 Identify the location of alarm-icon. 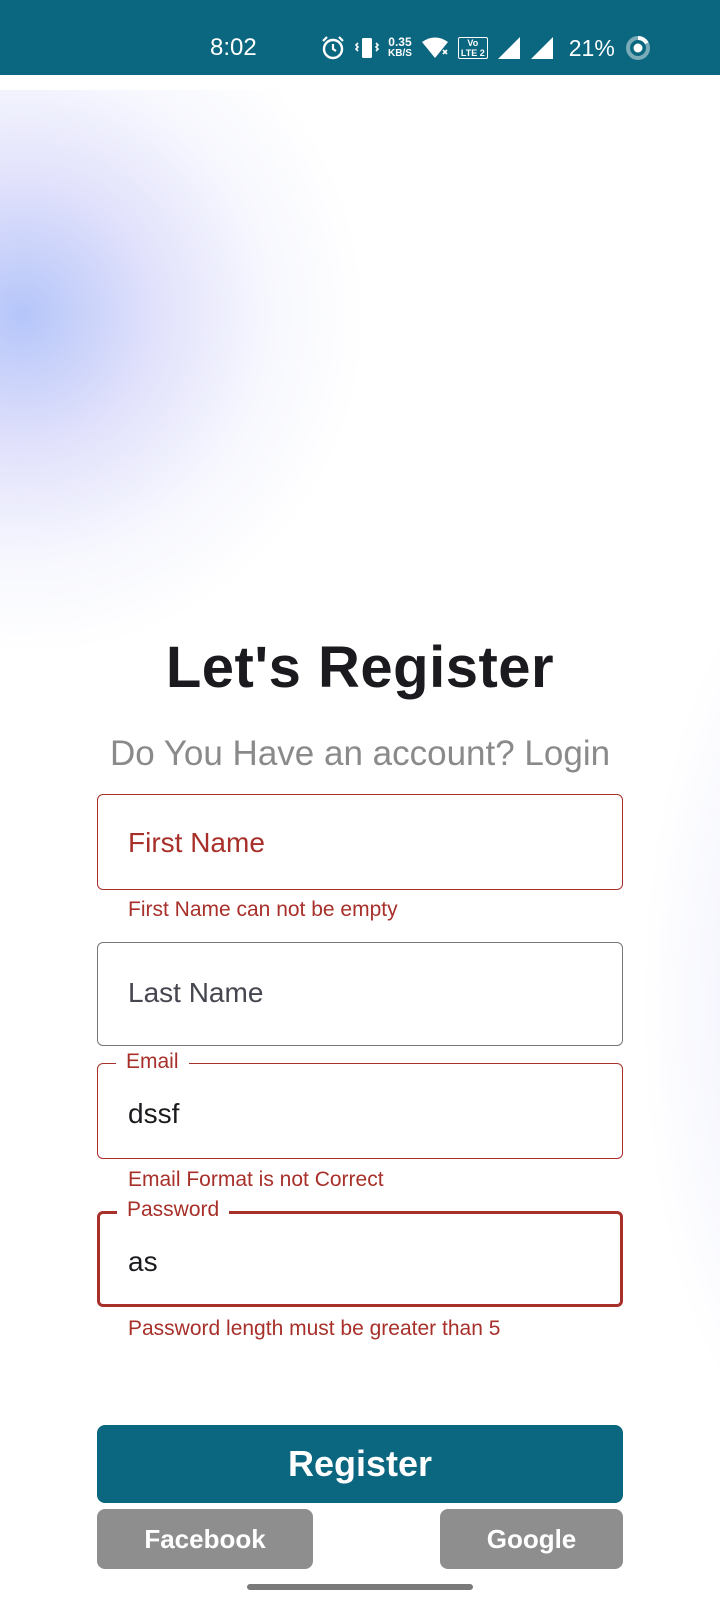
(333, 48).